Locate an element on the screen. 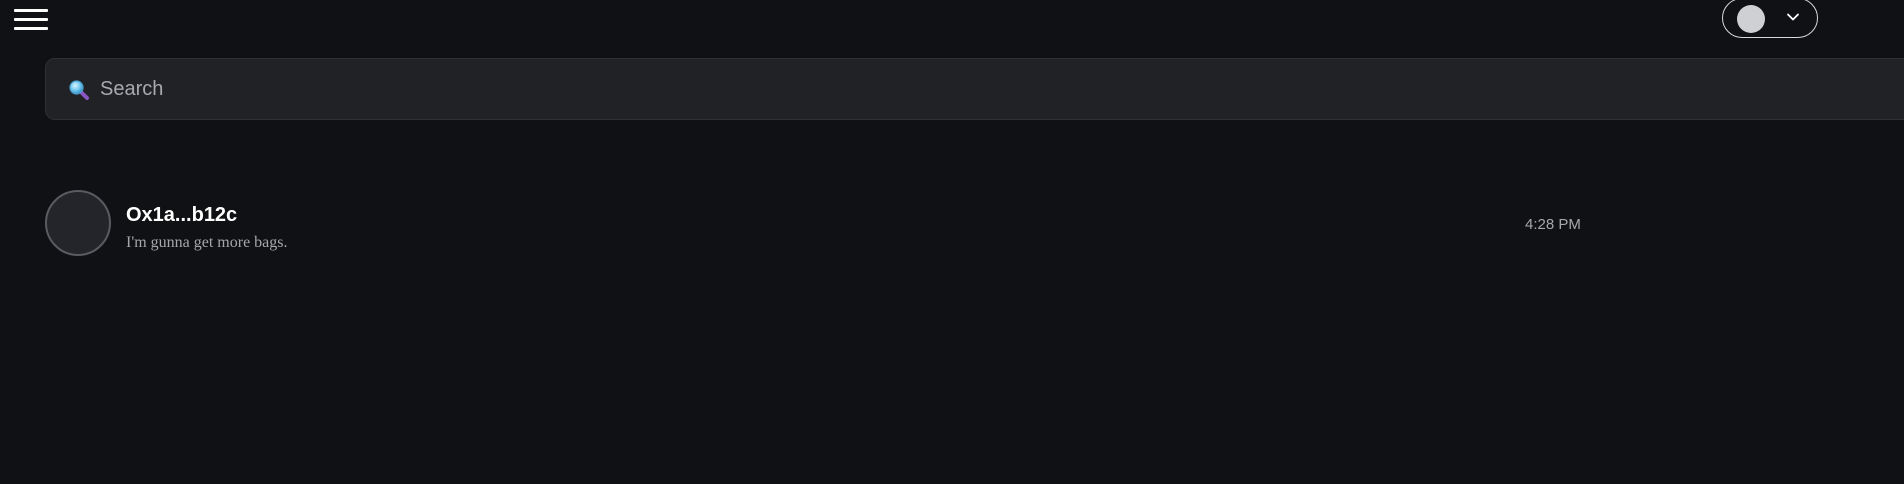 The image size is (1904, 484). search-icon is located at coordinates (79, 90).